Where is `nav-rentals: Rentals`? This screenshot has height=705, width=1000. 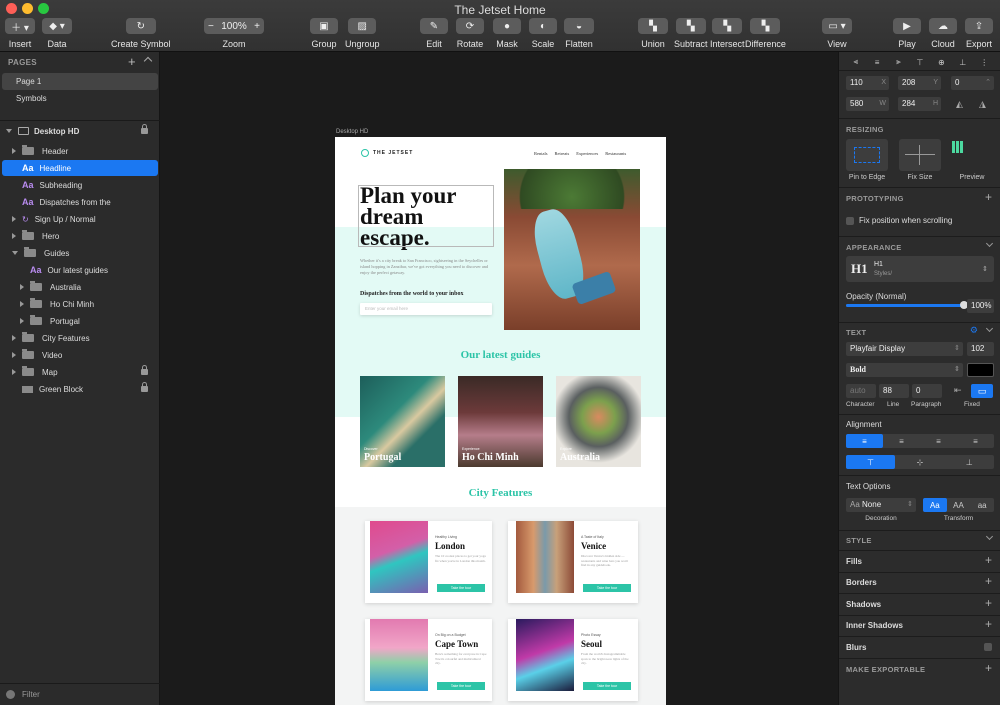
nav-rentals: Rentals is located at coordinates (541, 153).